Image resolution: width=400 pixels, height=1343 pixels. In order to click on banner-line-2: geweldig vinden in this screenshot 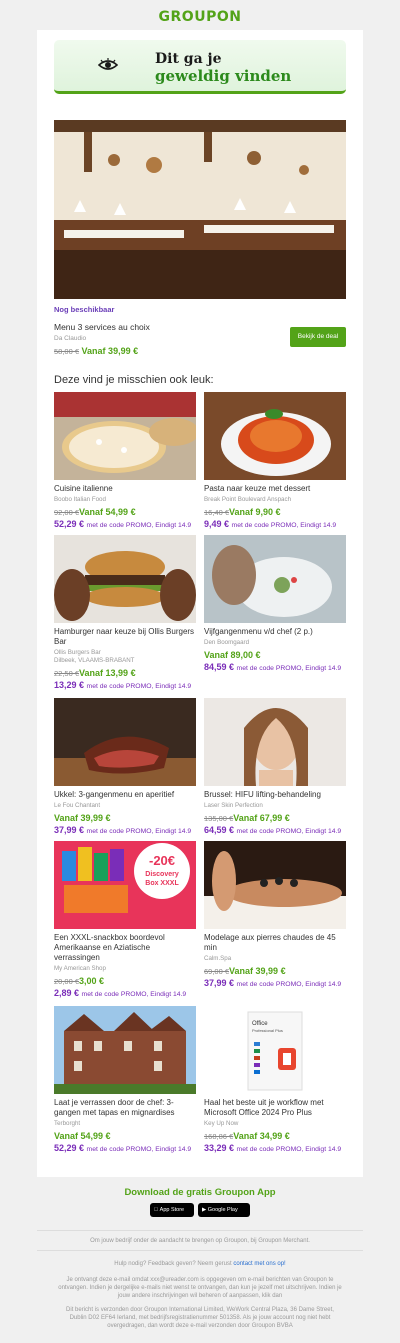, I will do `click(223, 76)`.